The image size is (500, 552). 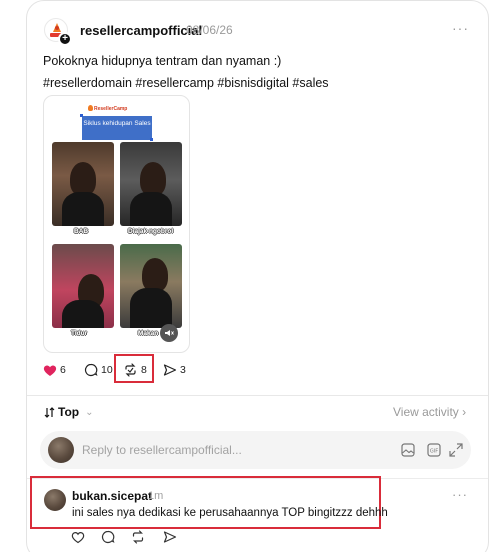 I want to click on gif-icon: GIF, so click(x=434, y=450).